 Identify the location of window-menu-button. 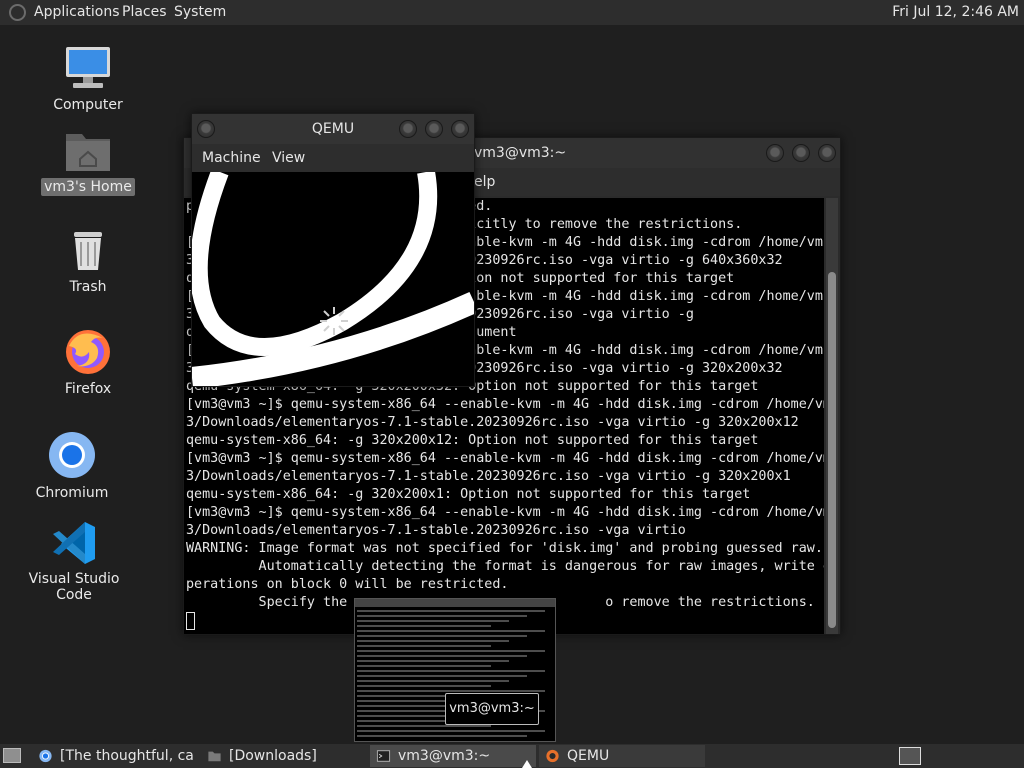
(206, 129).